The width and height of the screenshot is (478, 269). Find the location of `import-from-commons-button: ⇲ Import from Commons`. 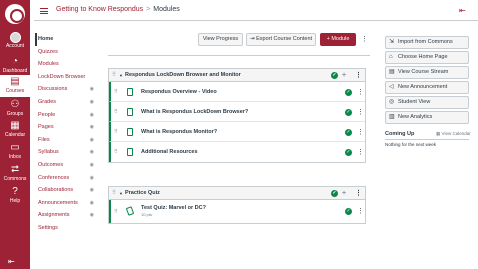

import-from-commons-button: ⇲ Import from Commons is located at coordinates (427, 42).